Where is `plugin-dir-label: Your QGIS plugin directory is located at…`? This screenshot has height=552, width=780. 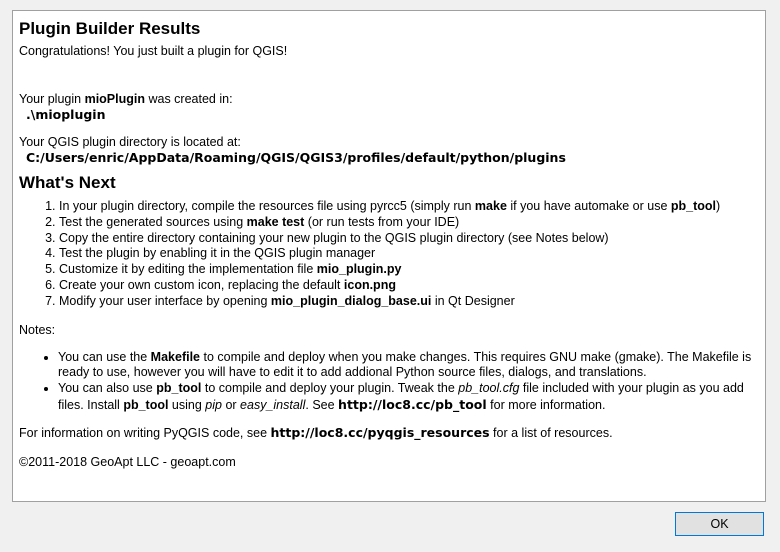
plugin-dir-label: Your QGIS plugin directory is located at… is located at coordinates (130, 142).